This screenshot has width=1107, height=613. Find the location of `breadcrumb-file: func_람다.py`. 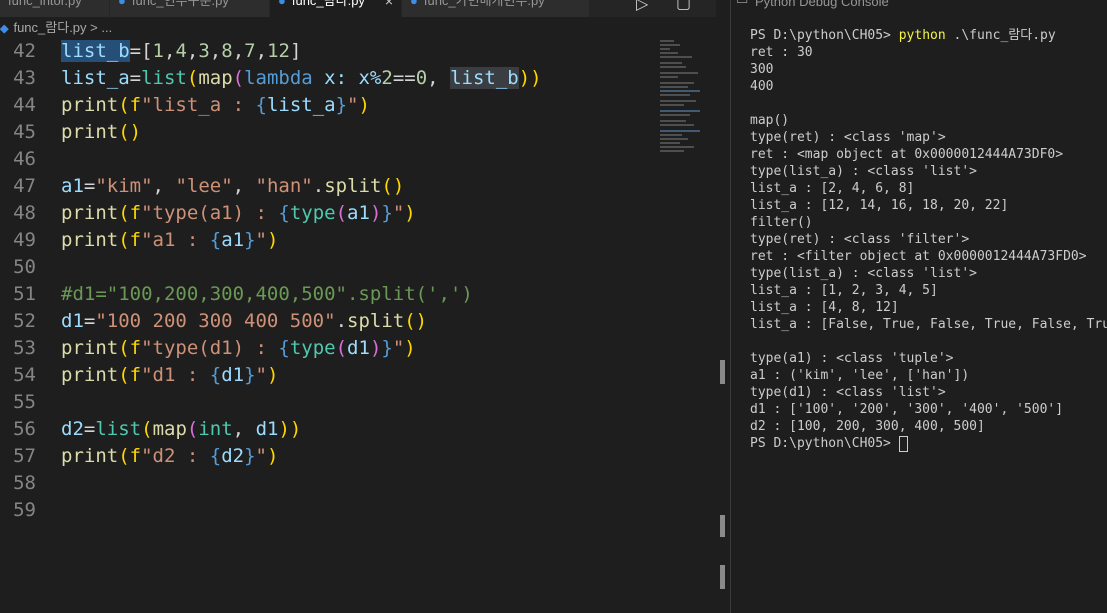

breadcrumb-file: func_람다.py is located at coordinates (49, 27).